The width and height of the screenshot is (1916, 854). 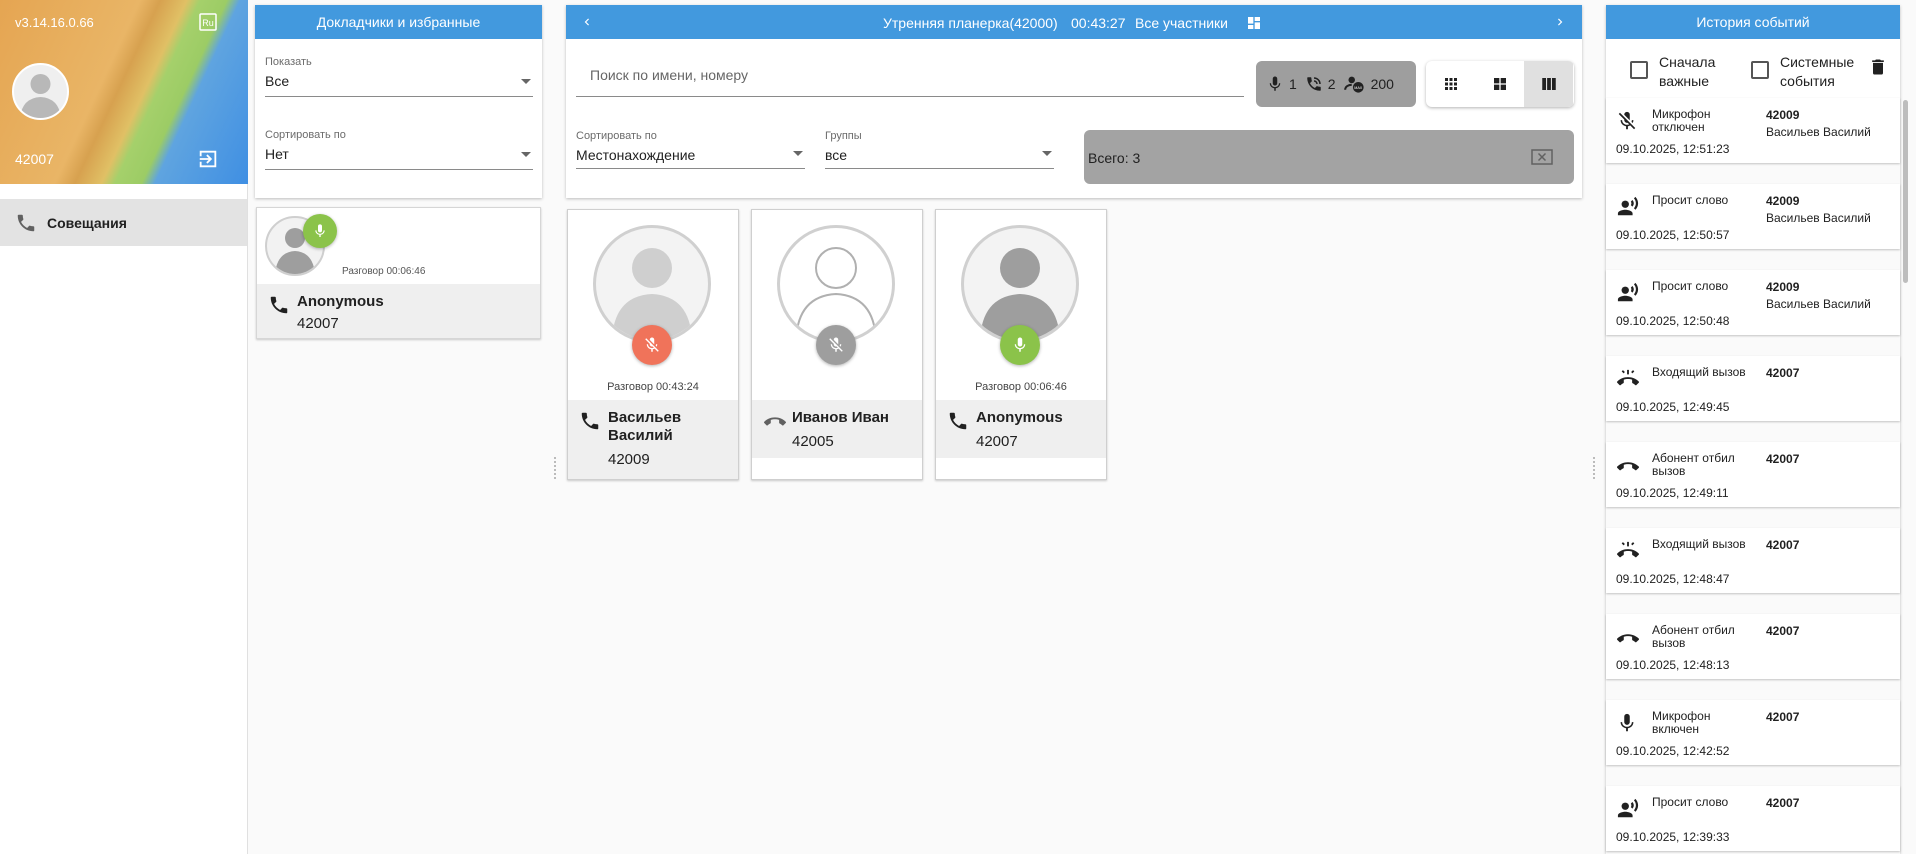 I want to click on grid-medium-button, so click(x=1499, y=84).